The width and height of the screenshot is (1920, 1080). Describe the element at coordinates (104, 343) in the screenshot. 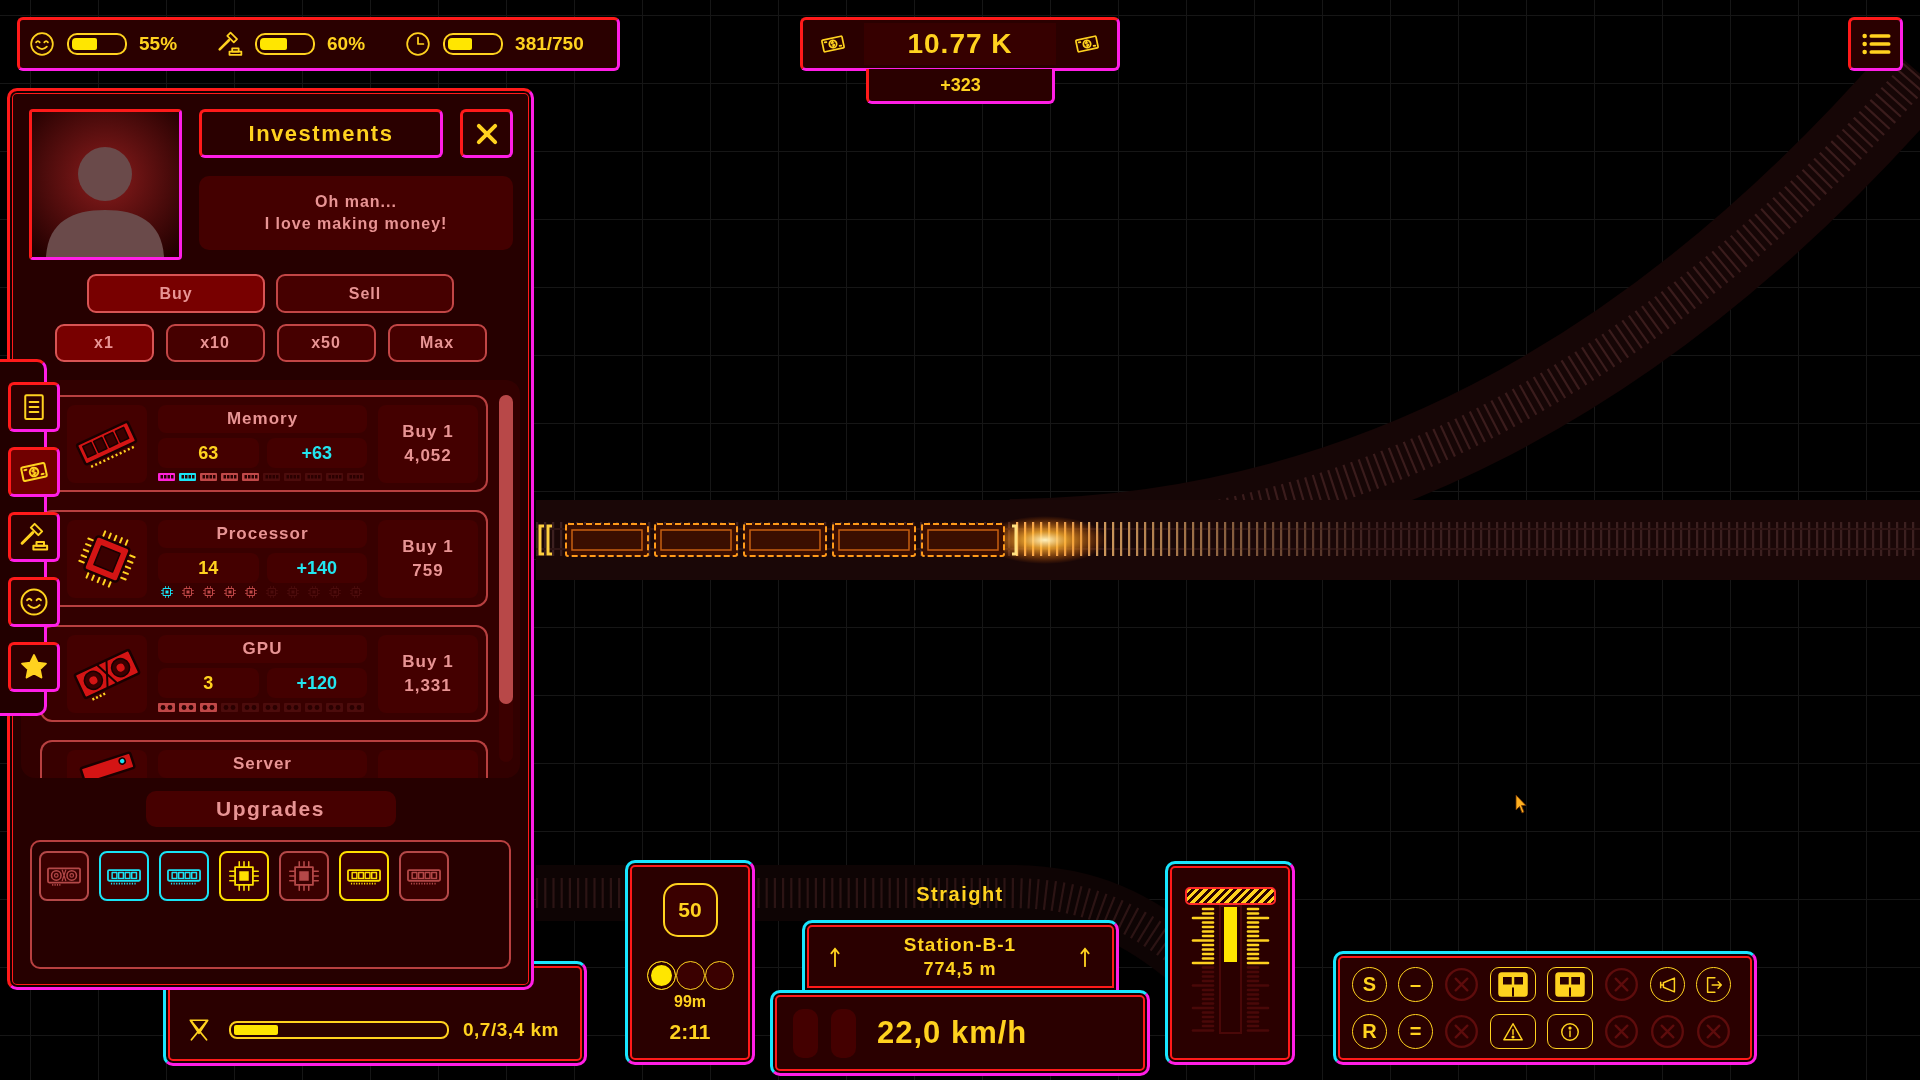

I see `quantity-tab: x1` at that location.